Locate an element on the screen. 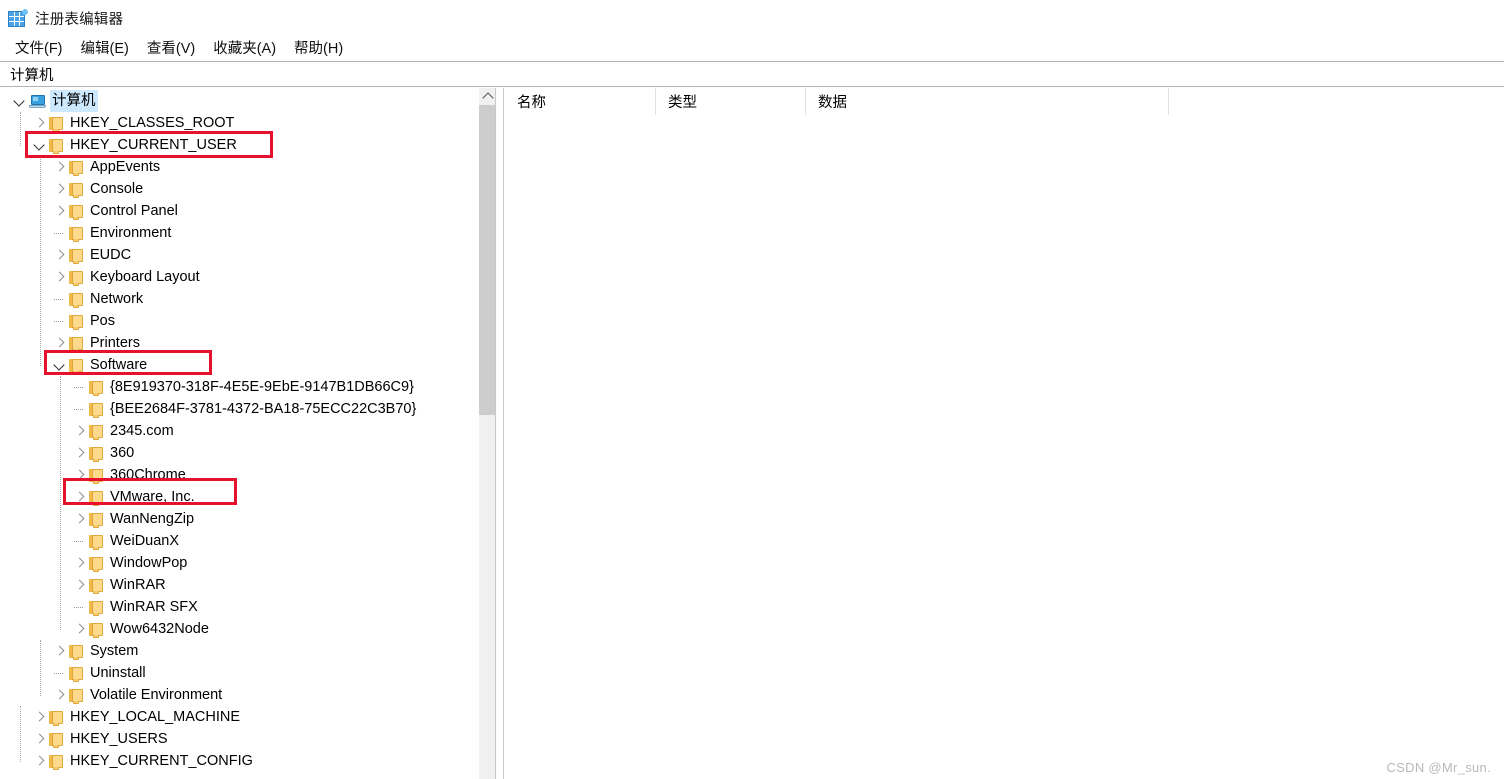  tree-item-environment: Environment is located at coordinates (239, 233).